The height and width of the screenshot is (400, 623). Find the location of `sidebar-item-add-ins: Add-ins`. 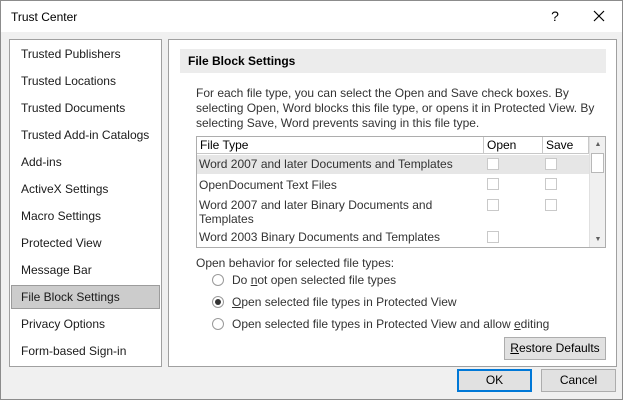

sidebar-item-add-ins: Add-ins is located at coordinates (85, 162).